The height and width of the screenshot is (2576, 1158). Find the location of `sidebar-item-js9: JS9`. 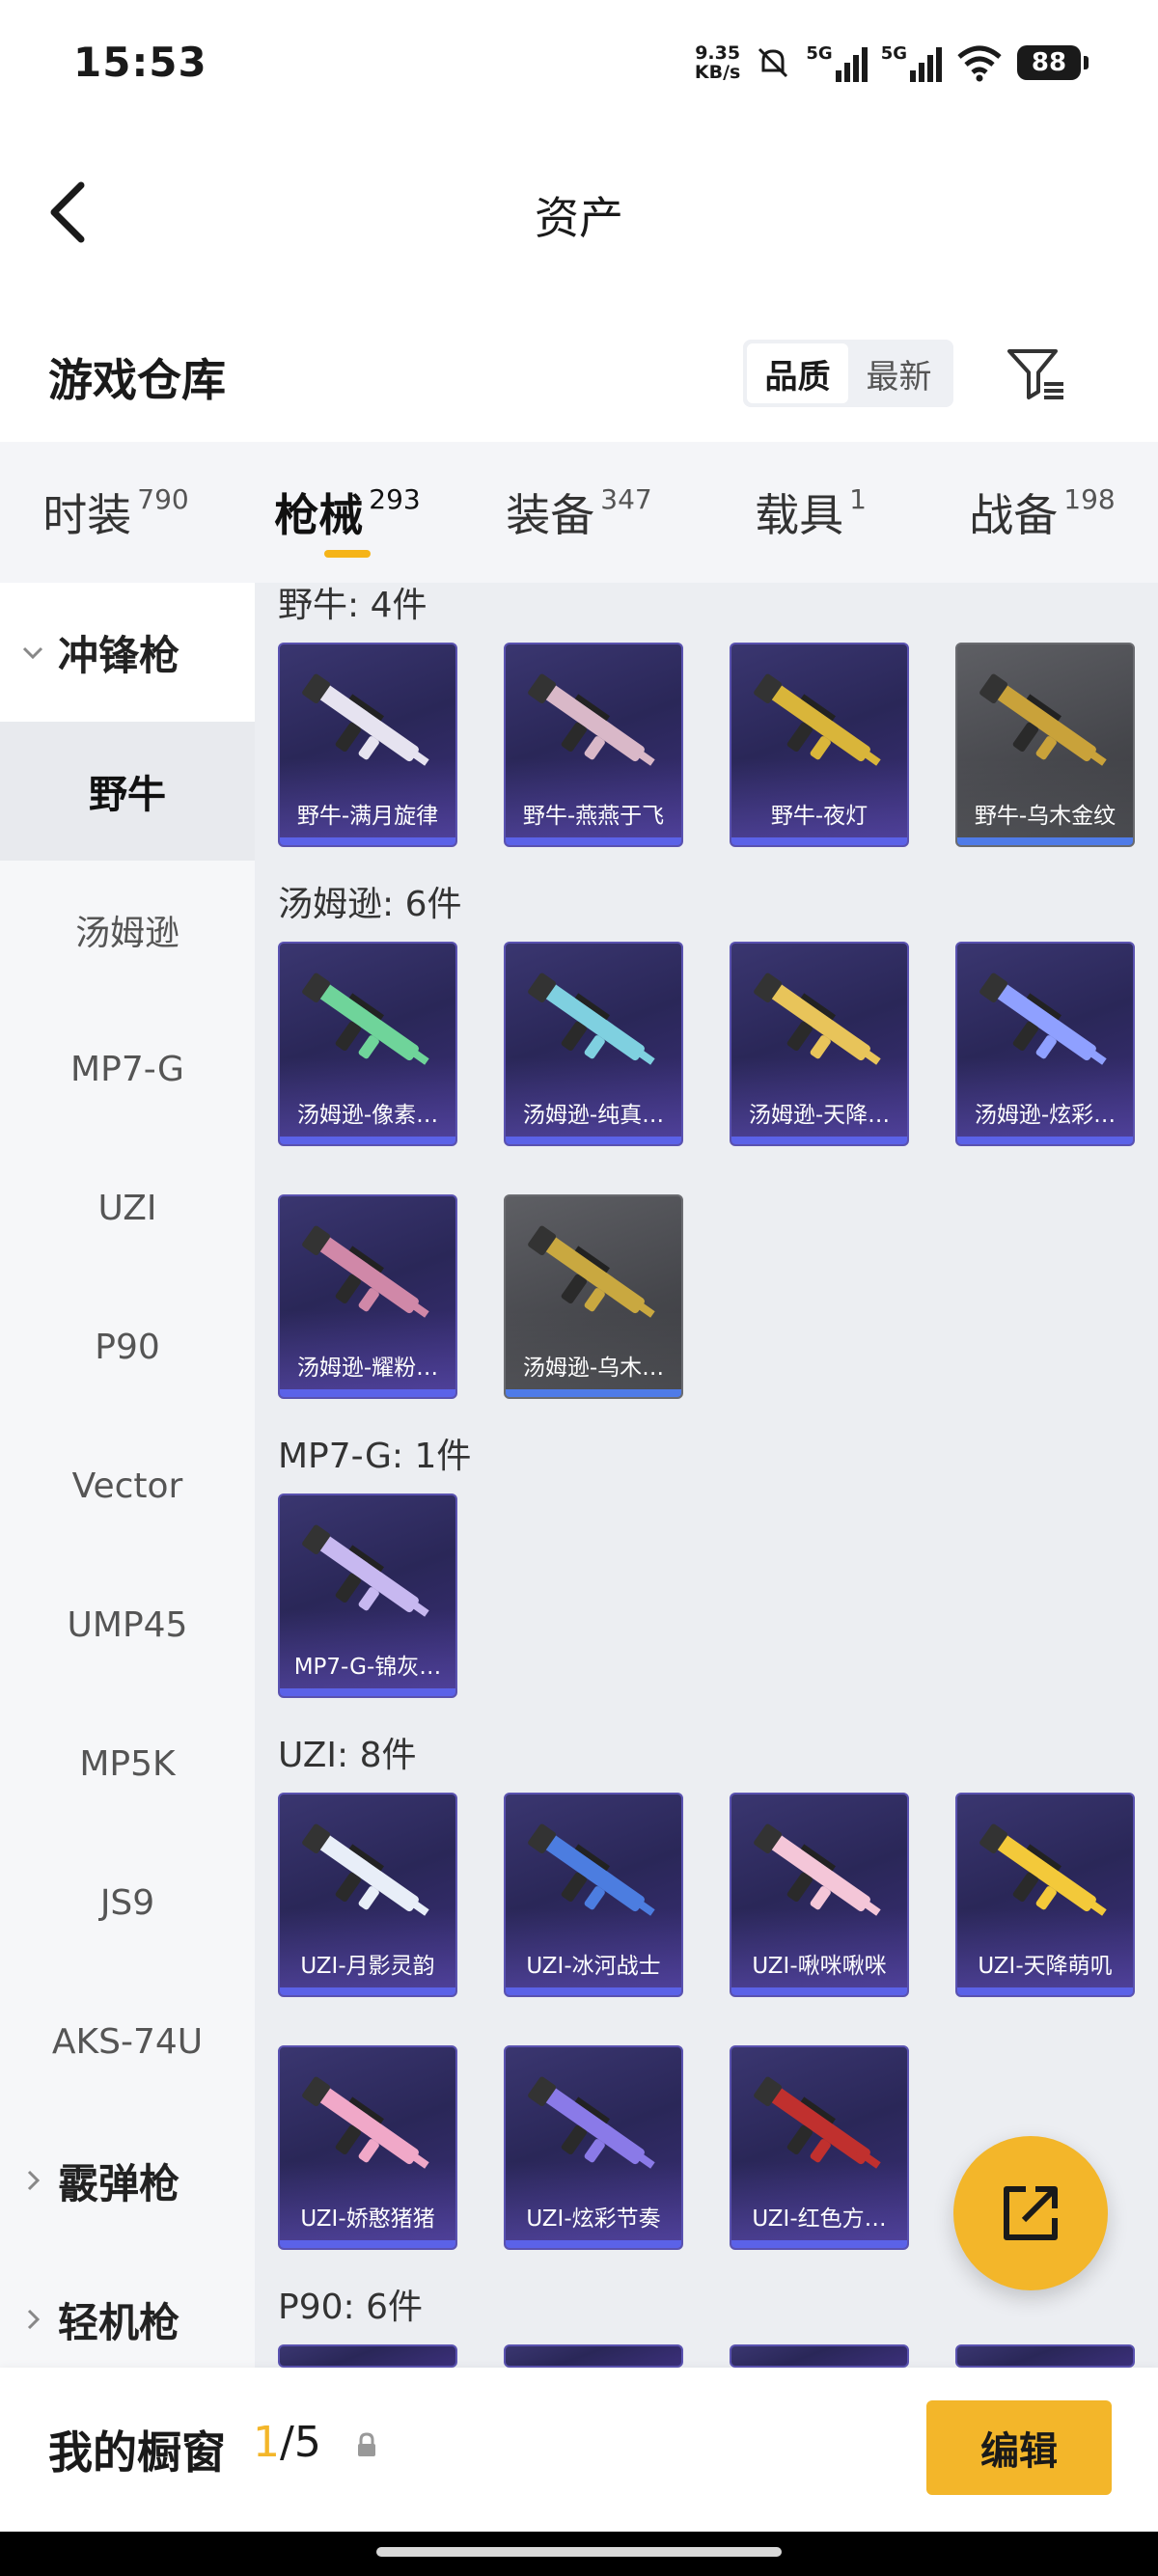

sidebar-item-js9: JS9 is located at coordinates (127, 1903).